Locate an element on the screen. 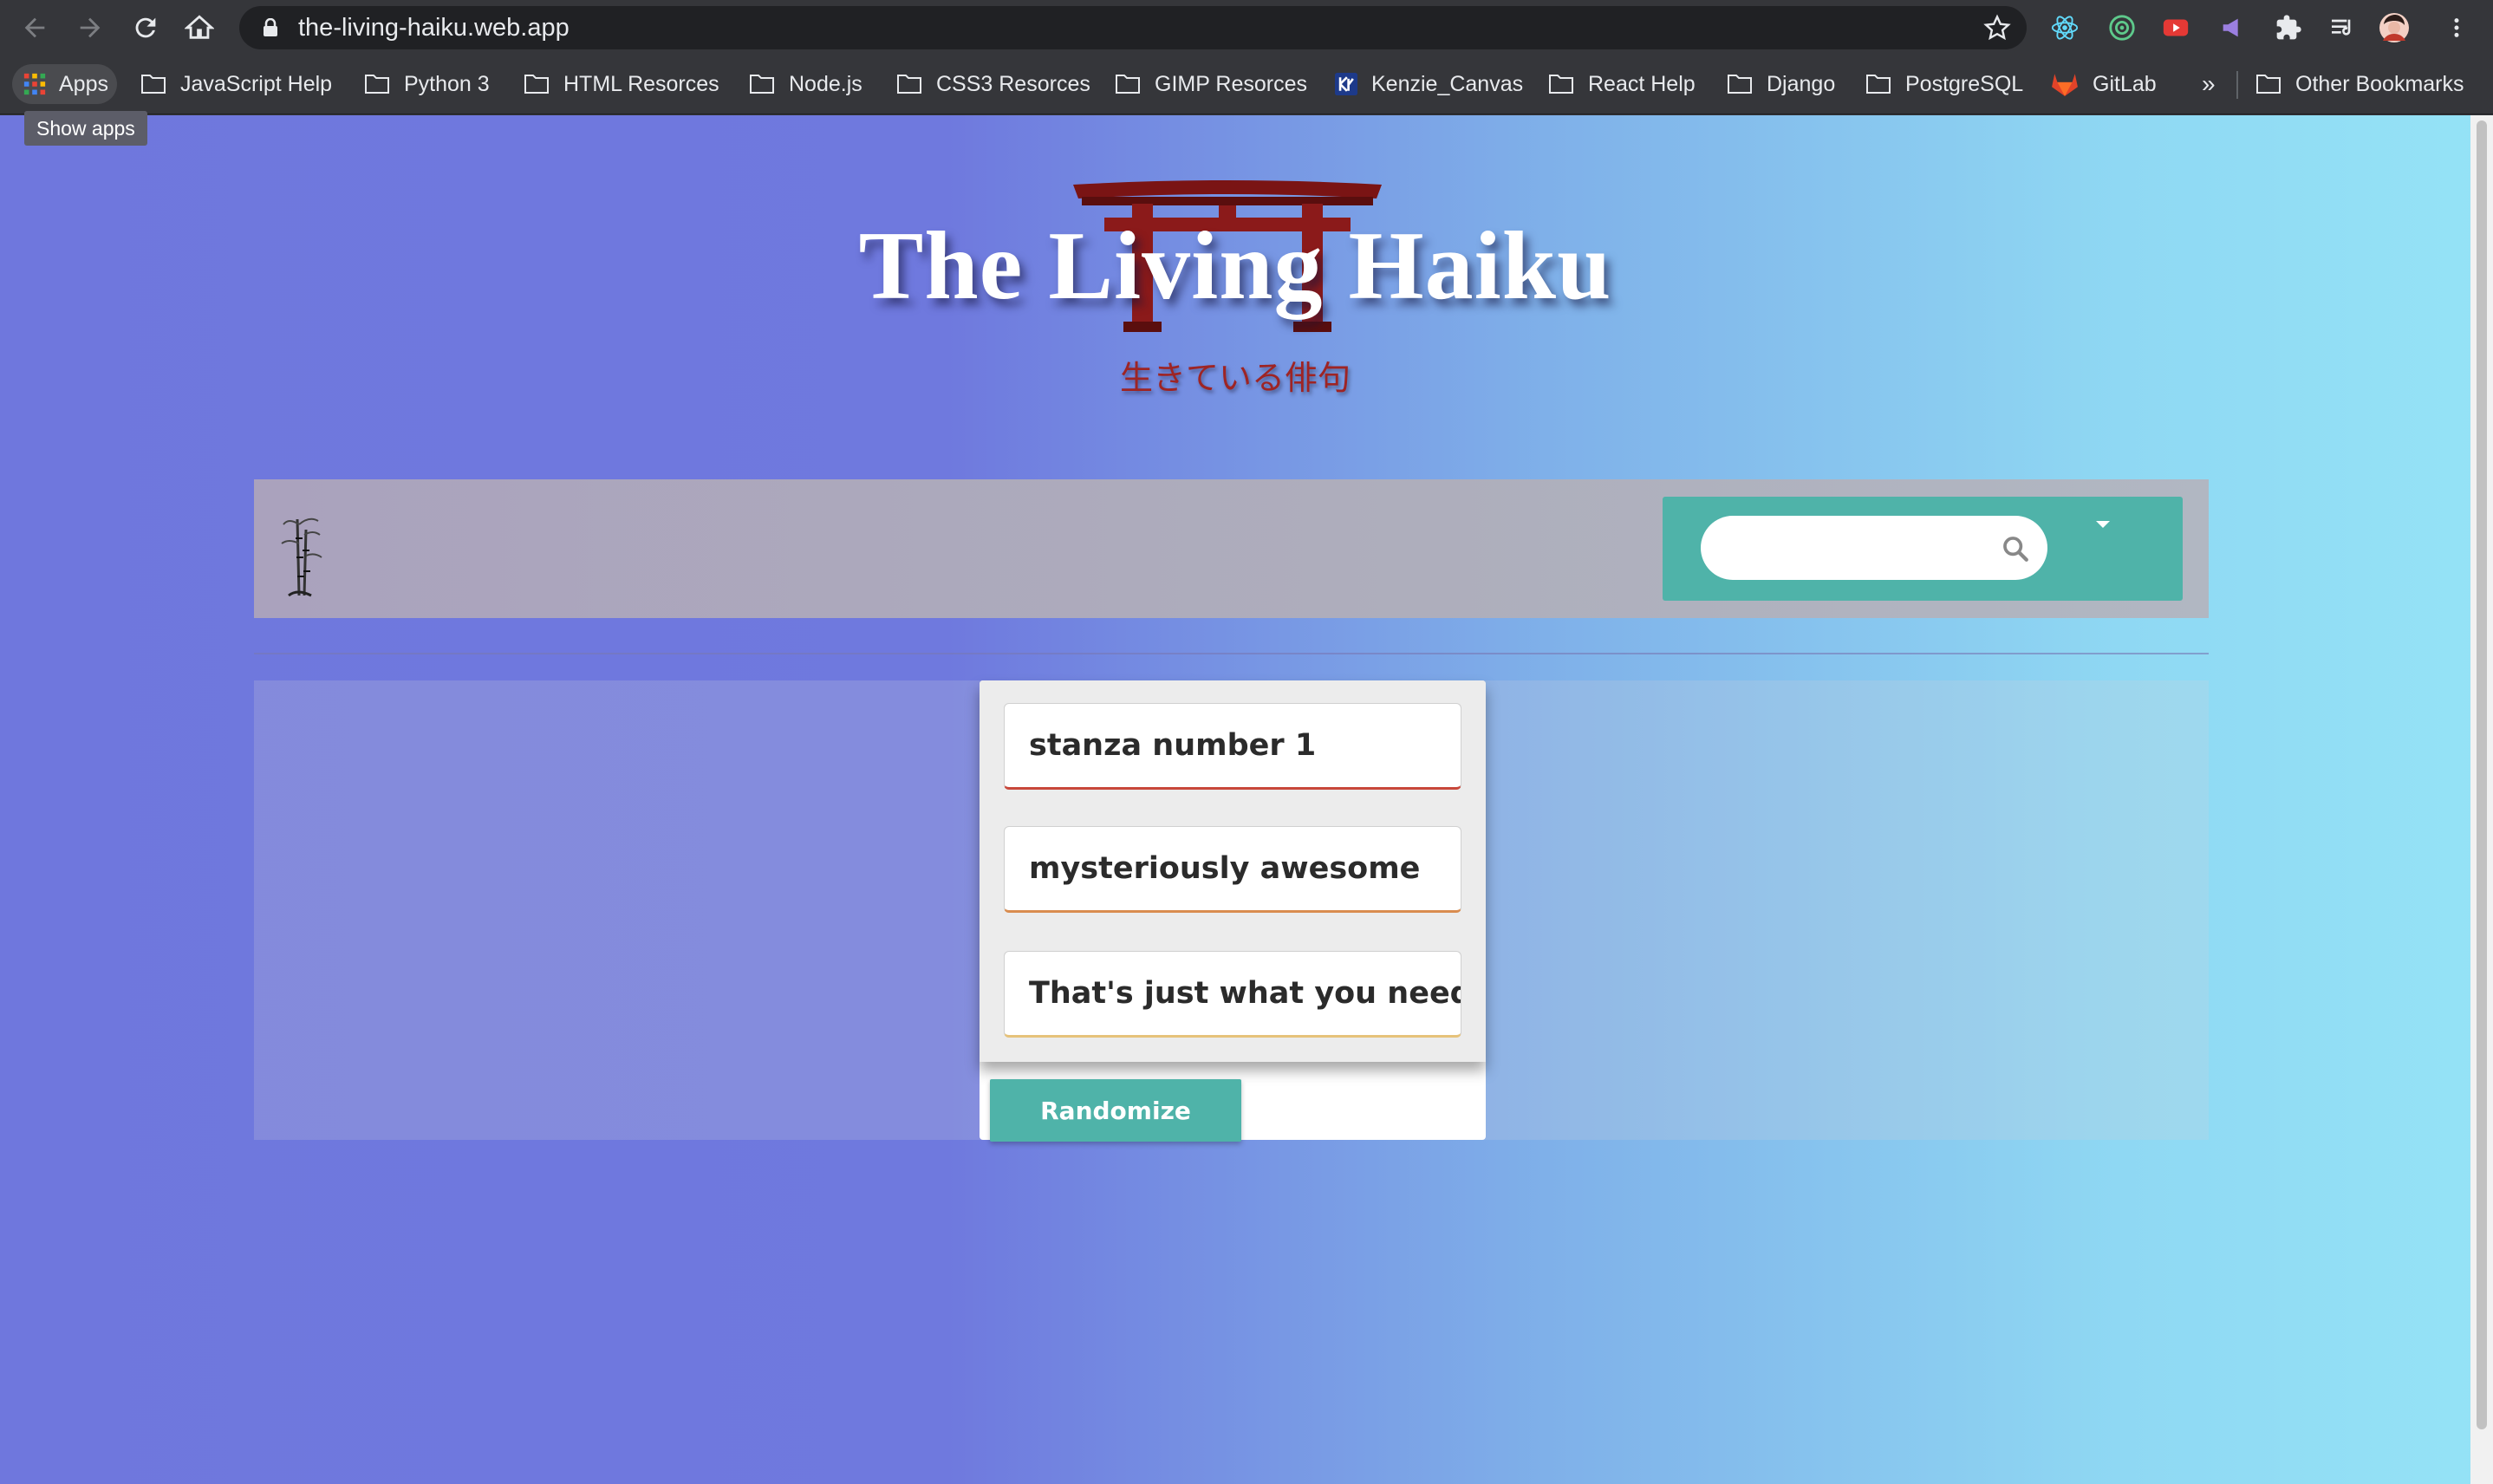 The height and width of the screenshot is (1484, 2493). stanza-line-1: stanza number 1 is located at coordinates (1232, 746).